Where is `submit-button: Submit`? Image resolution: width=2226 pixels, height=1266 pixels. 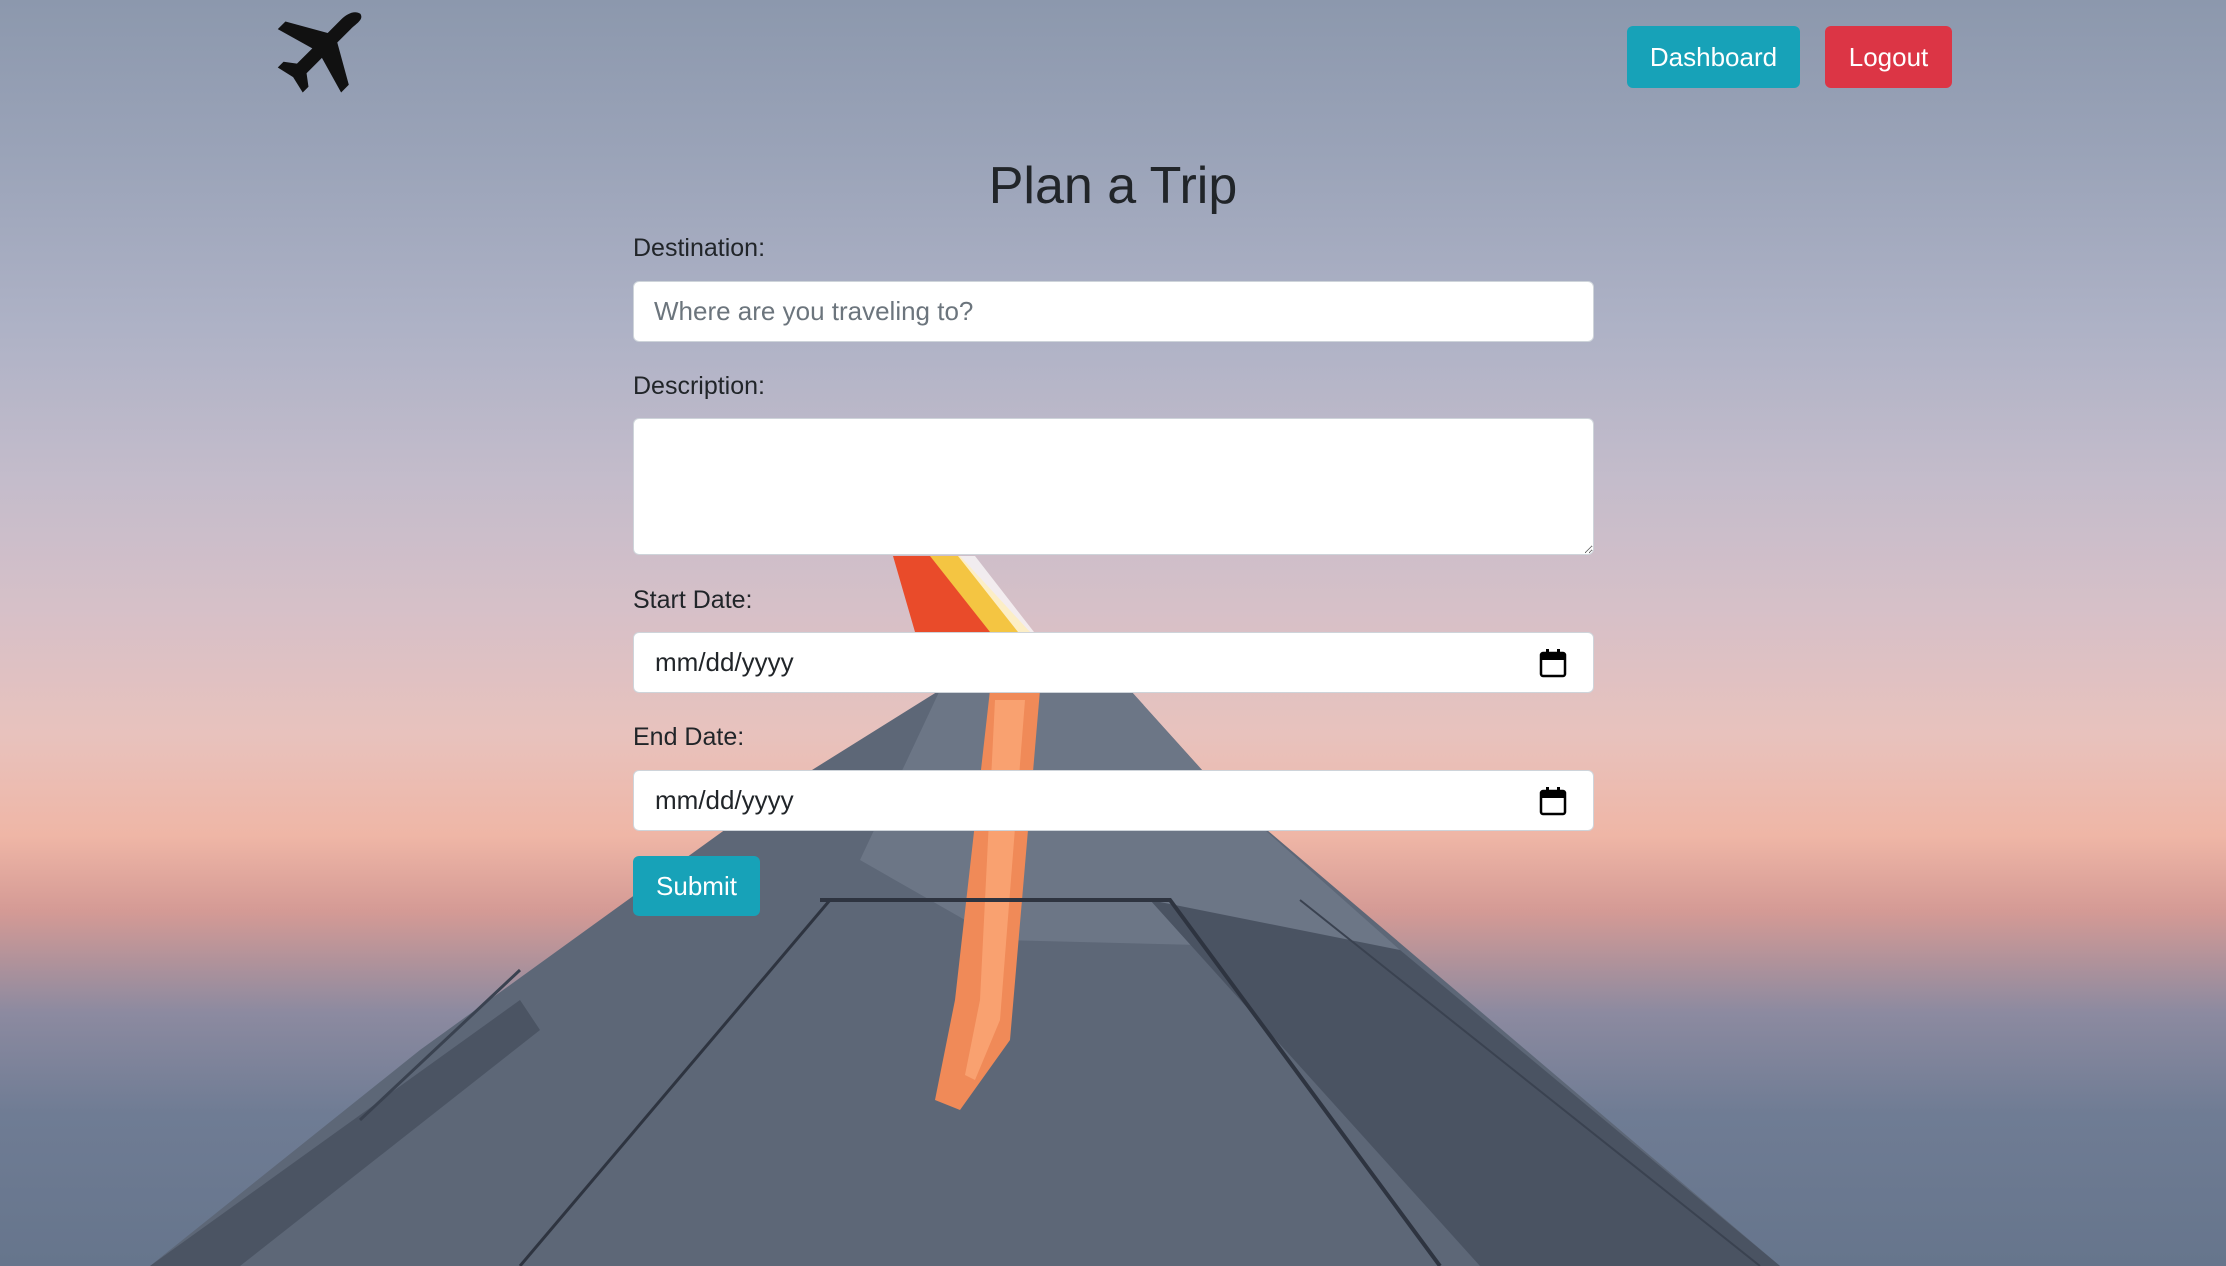
submit-button: Submit is located at coordinates (696, 886).